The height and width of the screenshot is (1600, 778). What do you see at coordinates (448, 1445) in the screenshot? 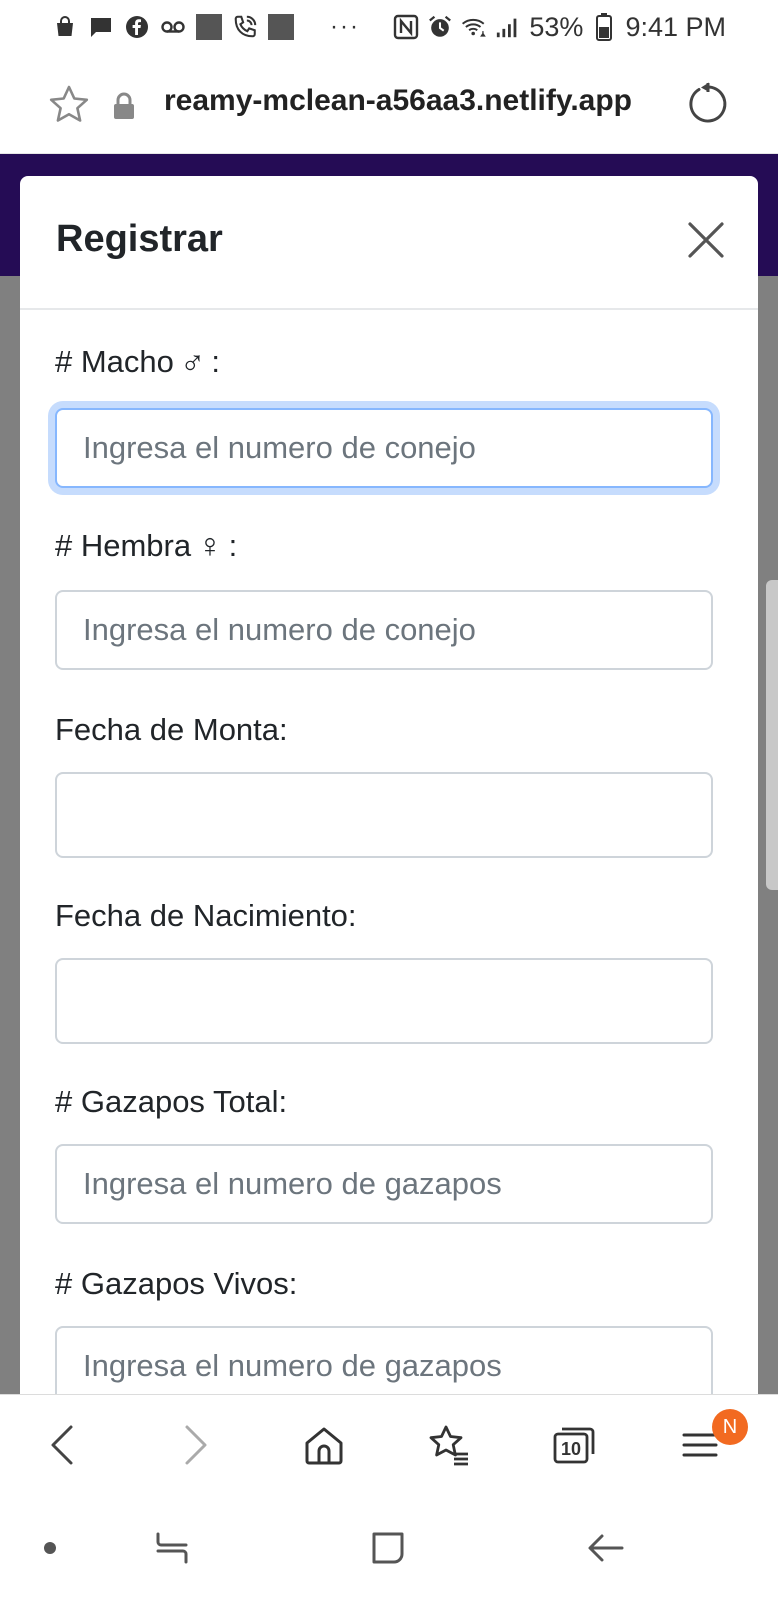
I see `bookmarks-icon` at bounding box center [448, 1445].